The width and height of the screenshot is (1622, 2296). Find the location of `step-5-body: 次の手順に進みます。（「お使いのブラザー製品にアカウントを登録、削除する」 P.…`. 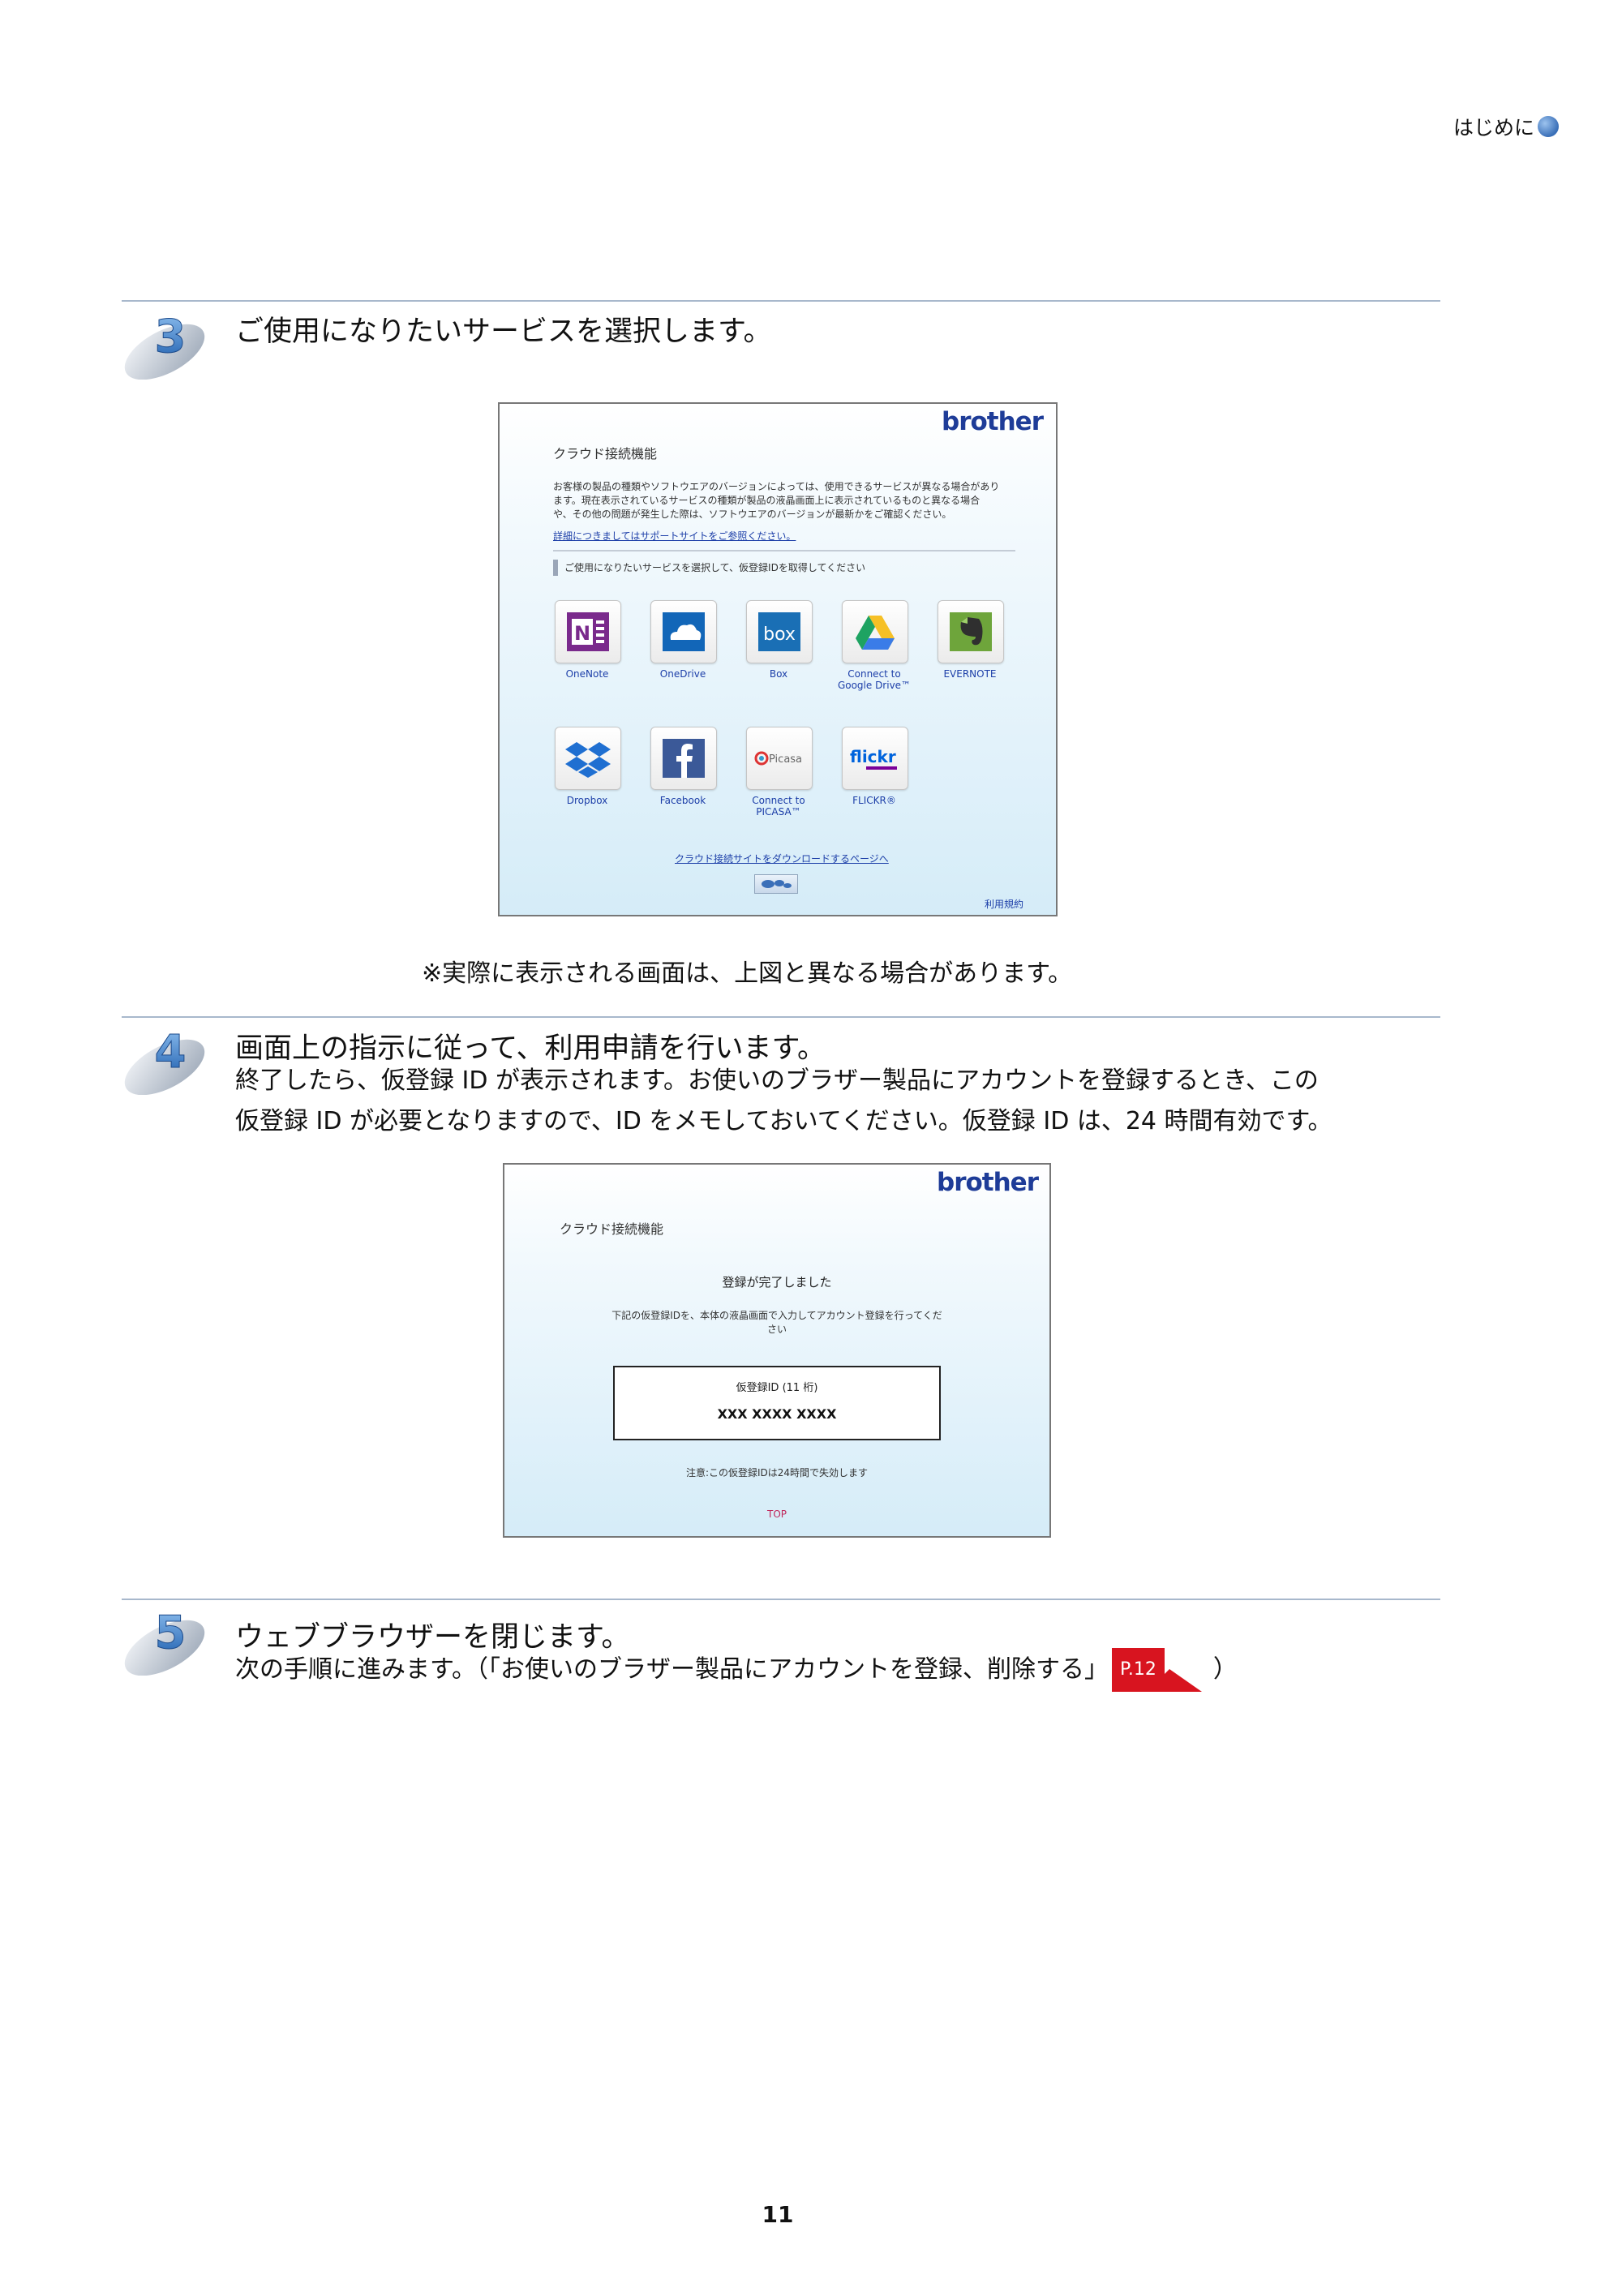

step-5-body: 次の手順に進みます。（「お使いのブラザー製品にアカウントを登録、削除する」 P.… is located at coordinates (844, 1670).